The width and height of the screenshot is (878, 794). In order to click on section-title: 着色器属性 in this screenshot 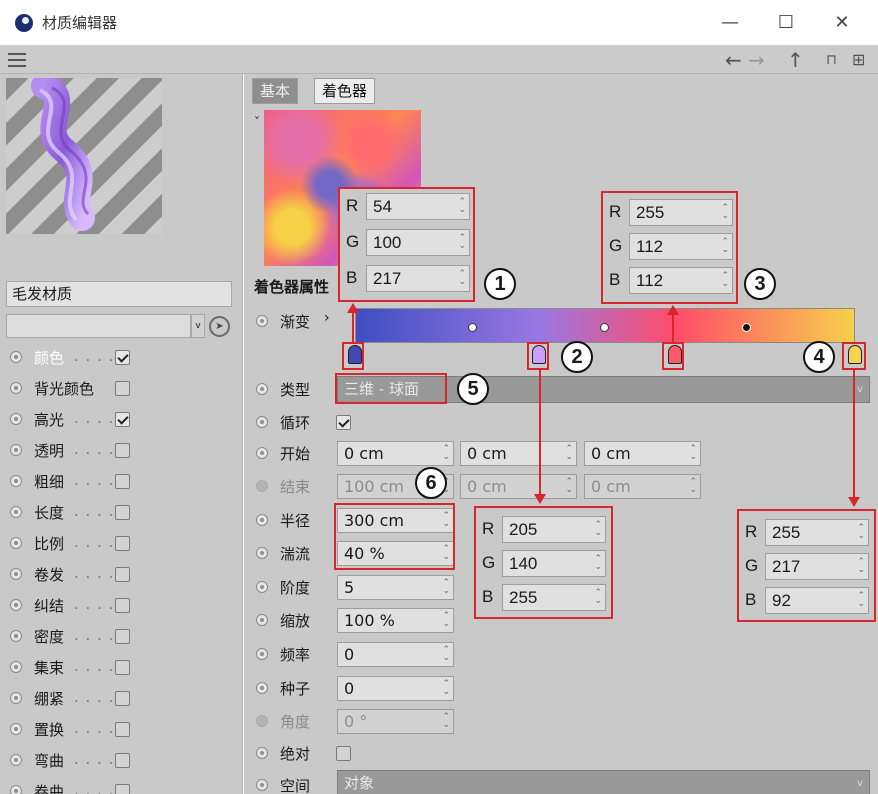, I will do `click(292, 287)`.